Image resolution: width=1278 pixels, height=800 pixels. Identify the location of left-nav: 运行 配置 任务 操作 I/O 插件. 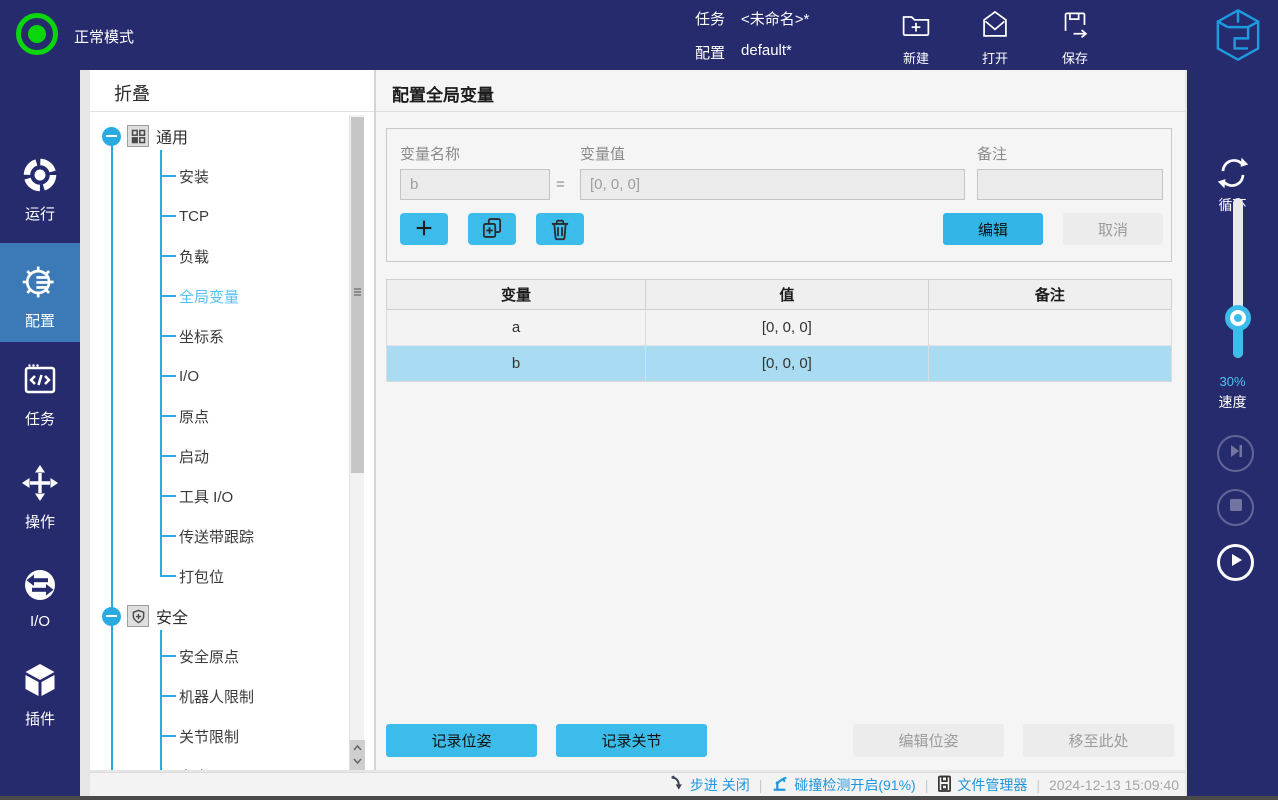
(40, 435).